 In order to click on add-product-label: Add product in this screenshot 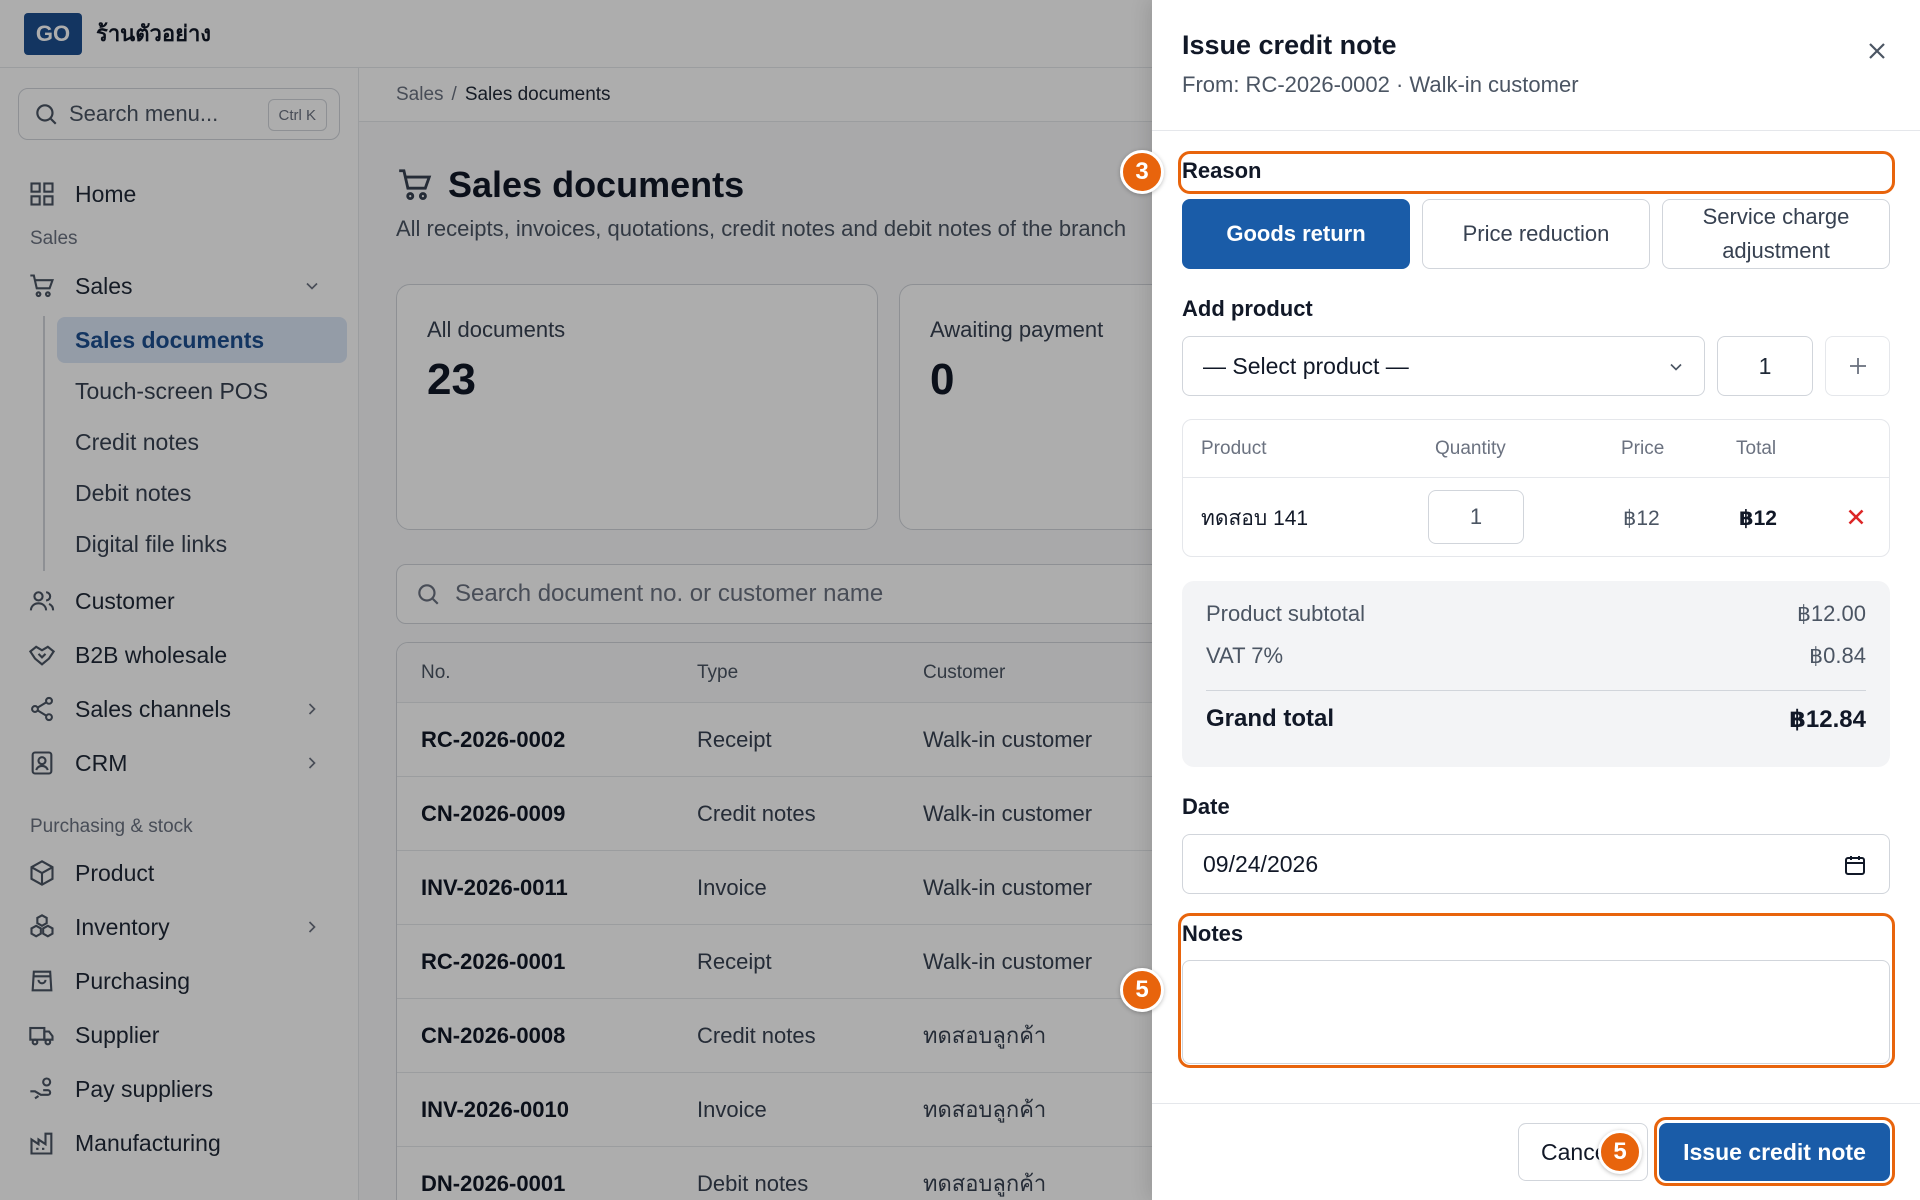, I will do `click(1247, 308)`.